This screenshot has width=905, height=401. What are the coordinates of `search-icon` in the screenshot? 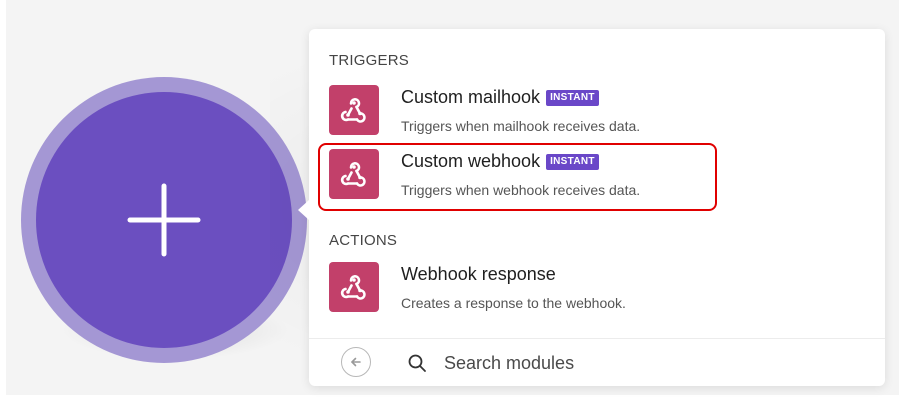 It's located at (417, 363).